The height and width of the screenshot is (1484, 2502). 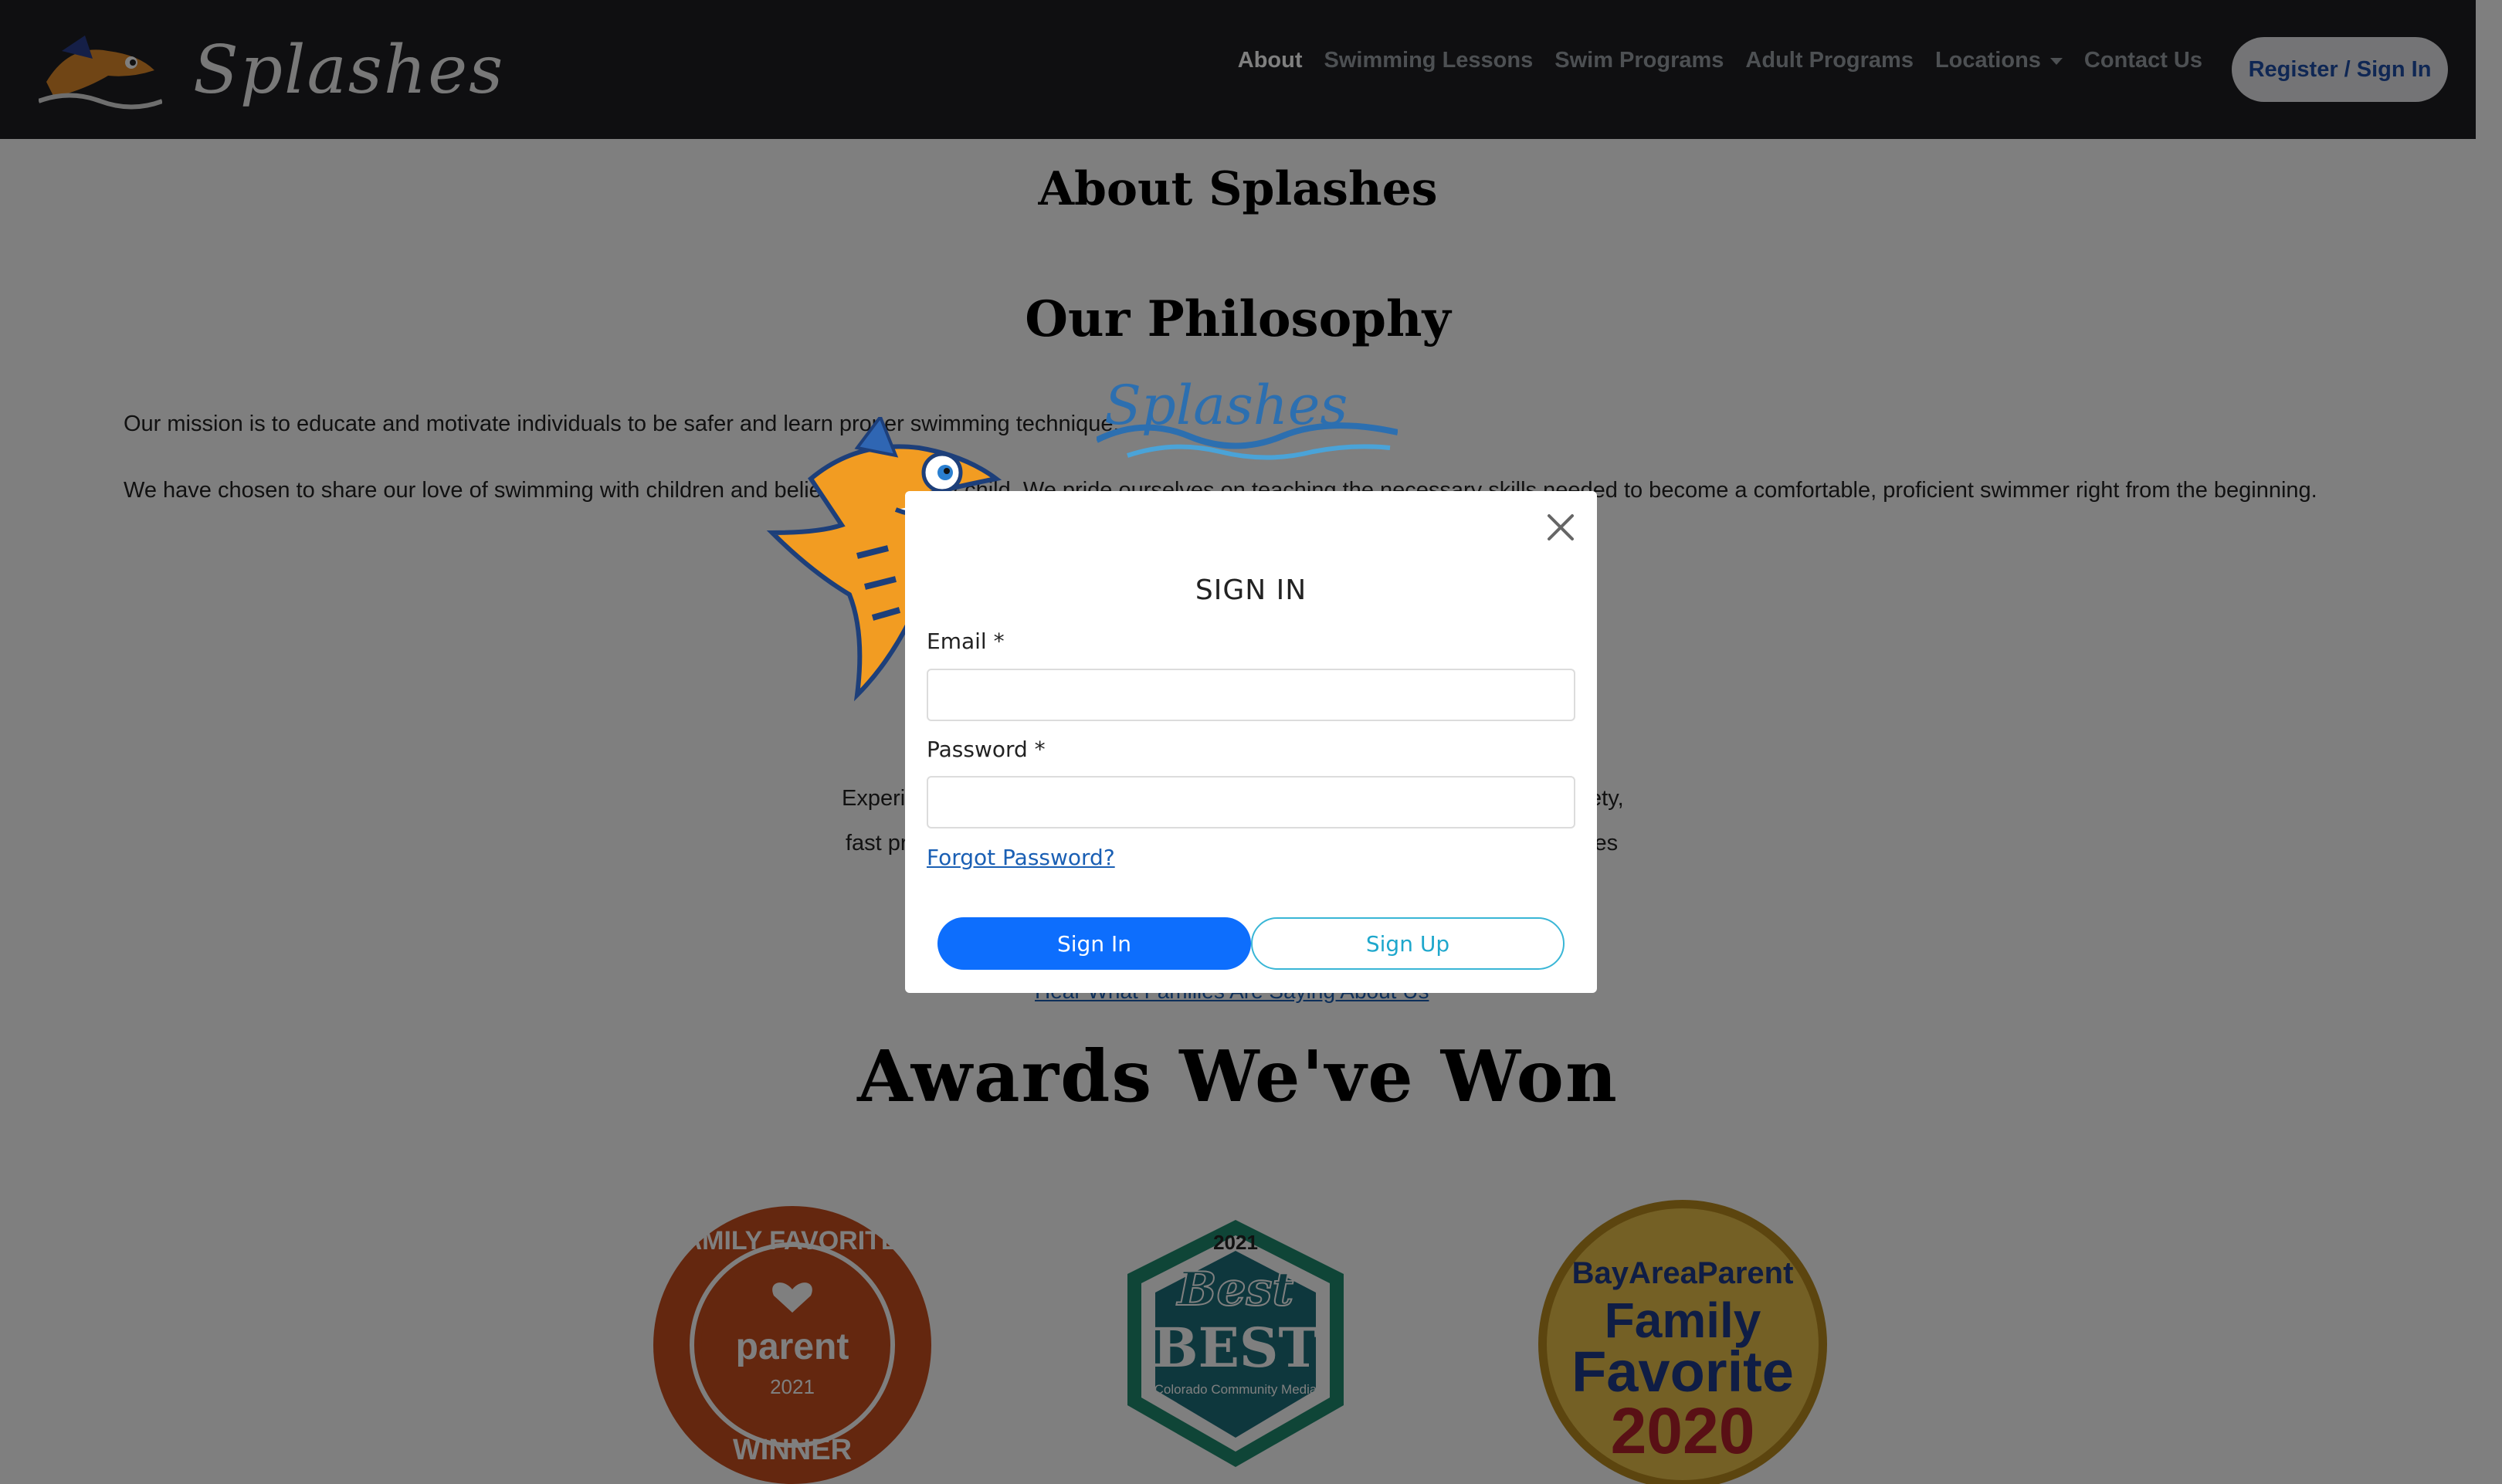 What do you see at coordinates (1408, 943) in the screenshot?
I see `signup-button: Sign Up` at bounding box center [1408, 943].